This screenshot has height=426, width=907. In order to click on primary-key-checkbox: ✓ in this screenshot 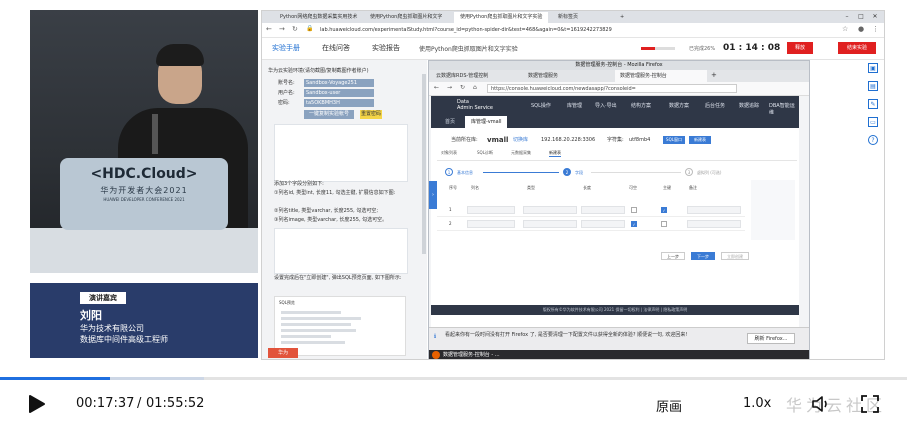, I will do `click(664, 210)`.